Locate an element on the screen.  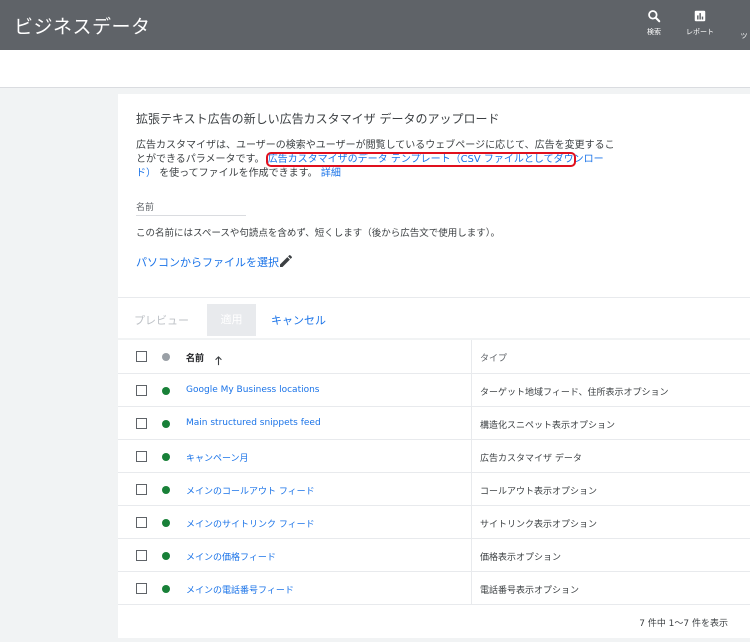
app-header: ビジネスデータ 検索 レポート ツ is located at coordinates (375, 25).